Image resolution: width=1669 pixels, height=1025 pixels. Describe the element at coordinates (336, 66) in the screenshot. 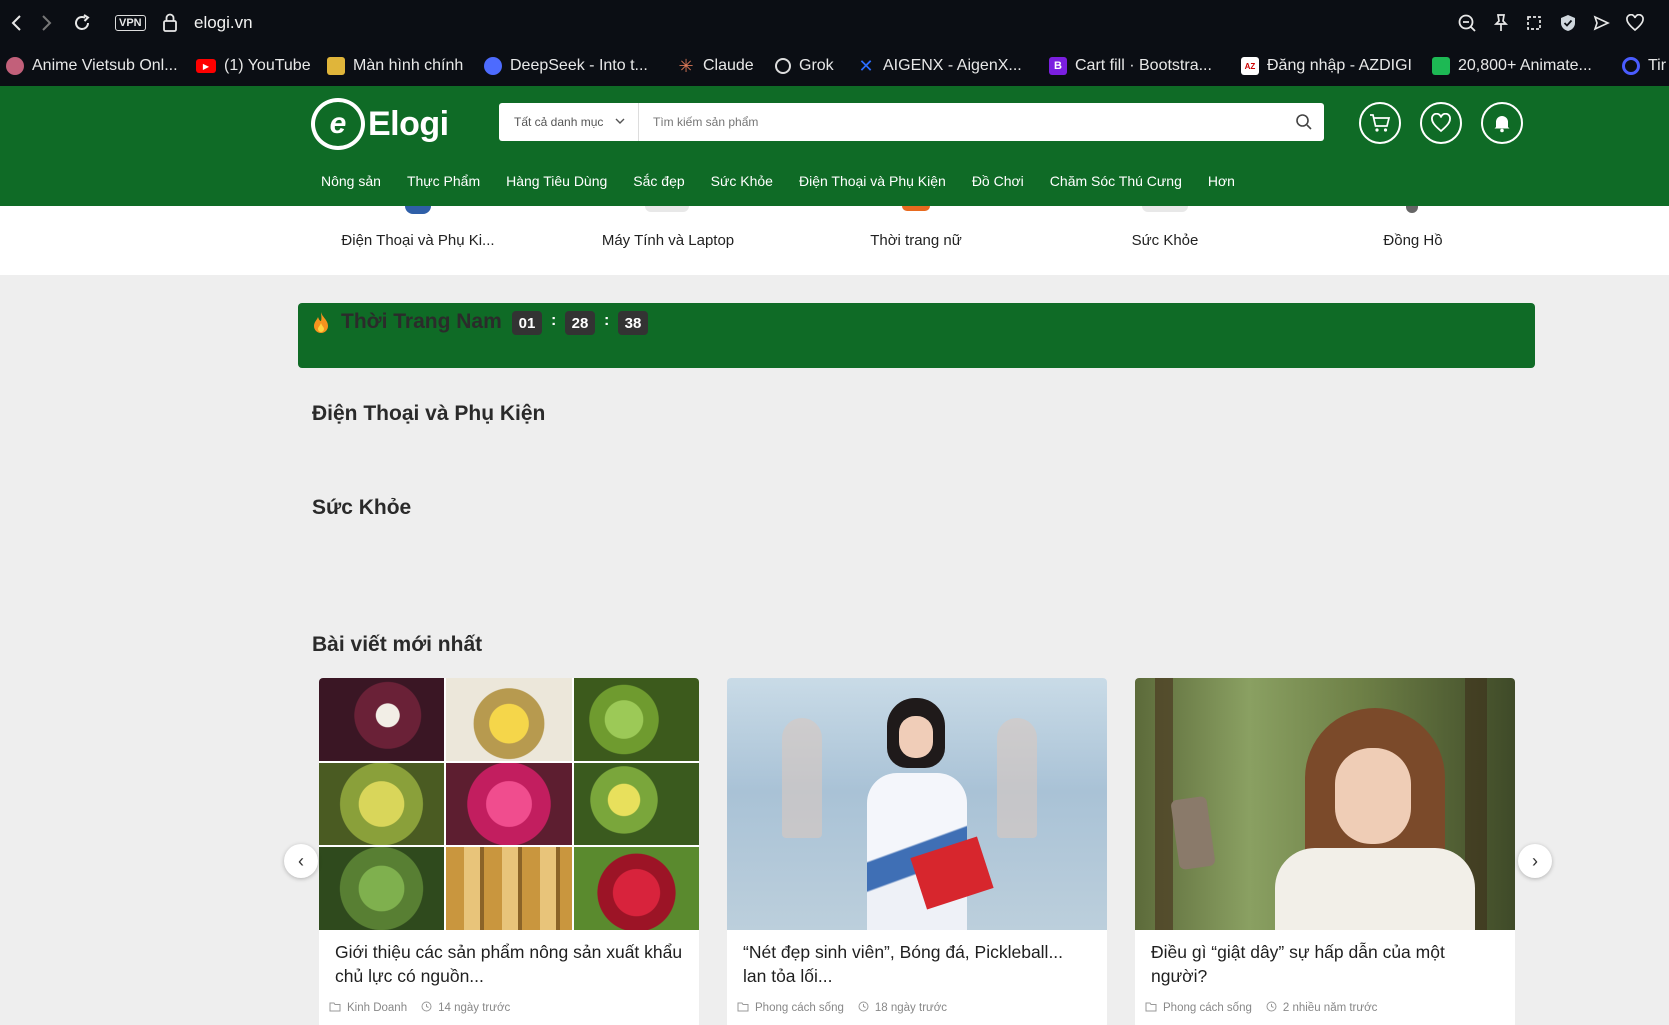

I see `home-screen-icon` at that location.